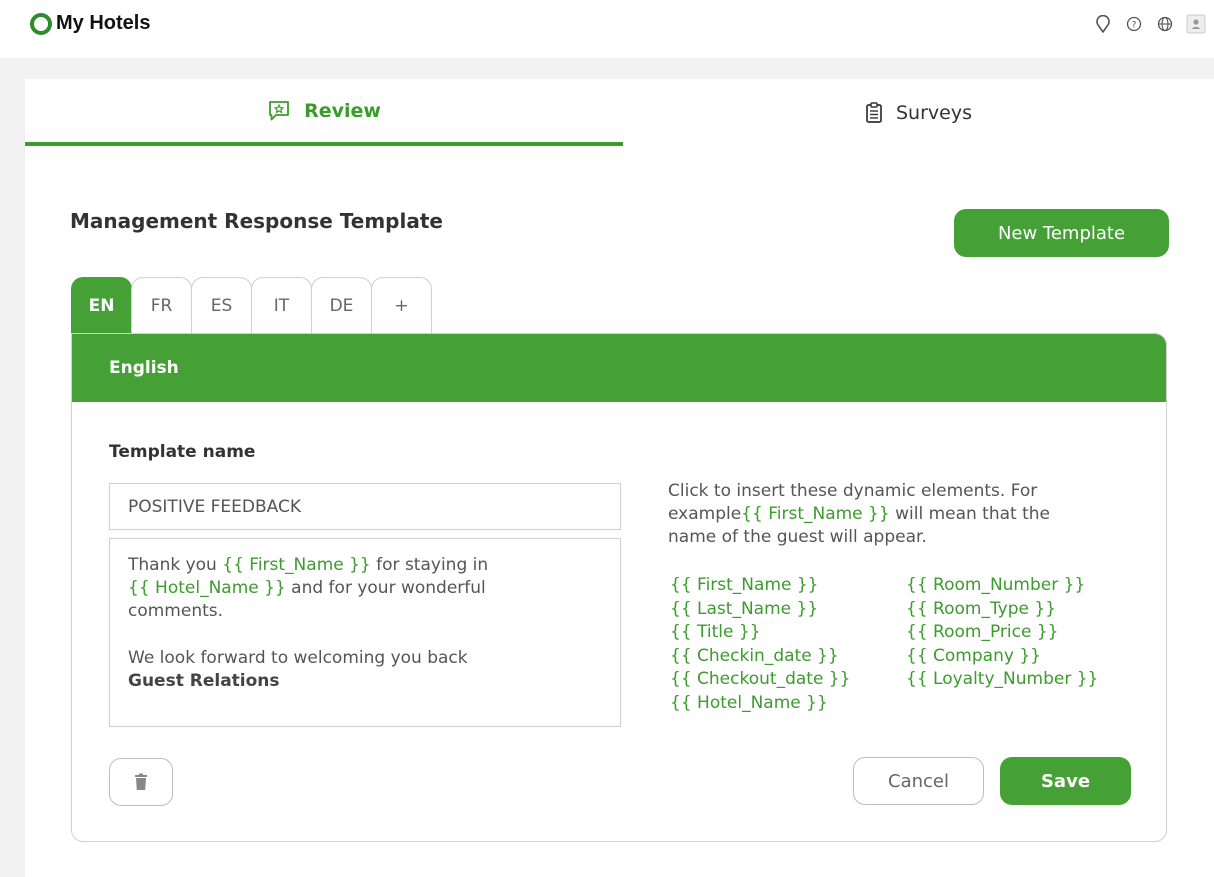 This screenshot has height=877, width=1214. What do you see at coordinates (918, 781) in the screenshot?
I see `cancel-button: Cancel` at bounding box center [918, 781].